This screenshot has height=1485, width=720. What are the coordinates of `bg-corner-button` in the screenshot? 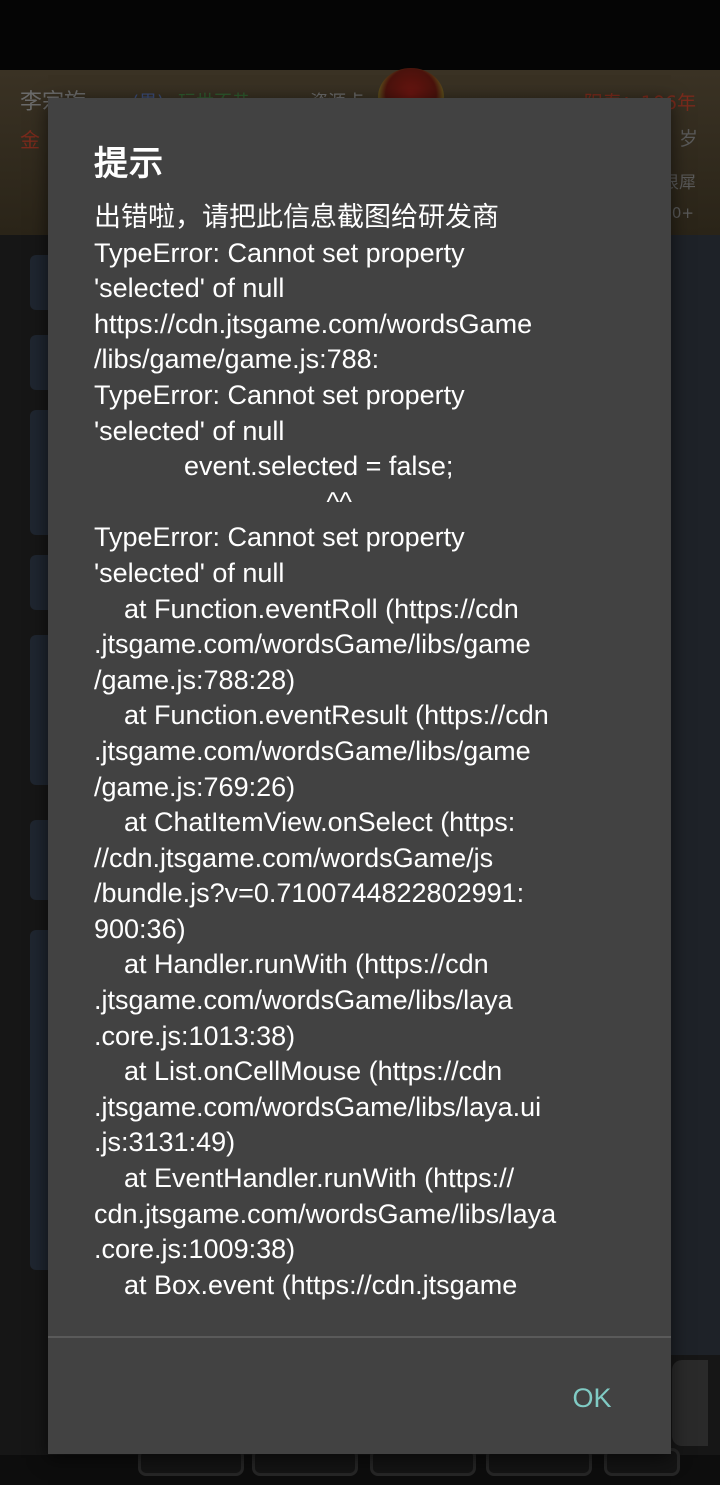 It's located at (690, 1403).